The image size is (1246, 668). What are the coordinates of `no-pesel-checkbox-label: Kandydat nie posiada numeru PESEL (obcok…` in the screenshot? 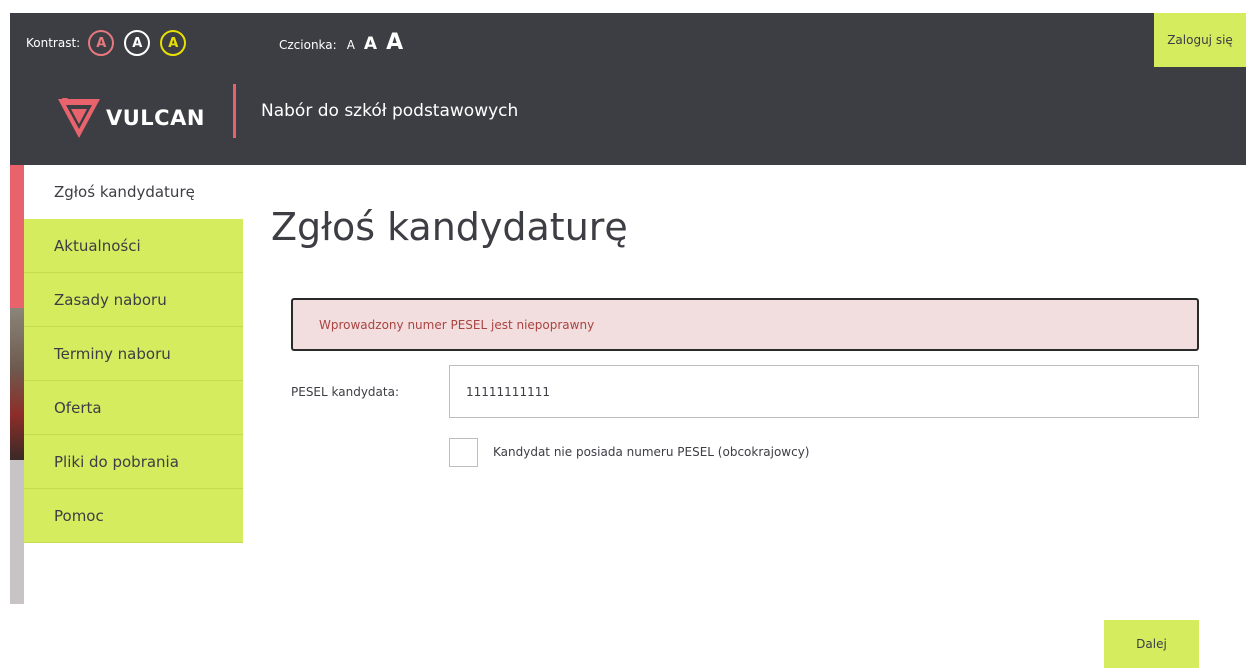 It's located at (651, 452).